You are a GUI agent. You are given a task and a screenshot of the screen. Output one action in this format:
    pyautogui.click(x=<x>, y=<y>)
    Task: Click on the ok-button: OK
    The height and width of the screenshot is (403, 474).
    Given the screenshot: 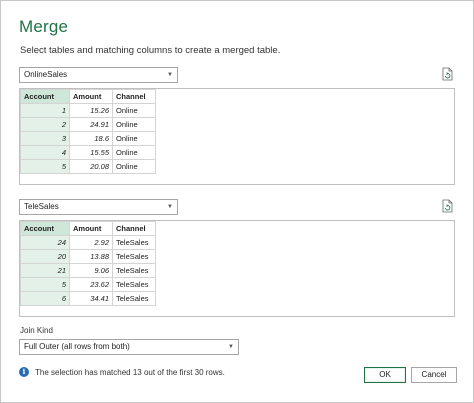 What is the action you would take?
    pyautogui.click(x=385, y=375)
    